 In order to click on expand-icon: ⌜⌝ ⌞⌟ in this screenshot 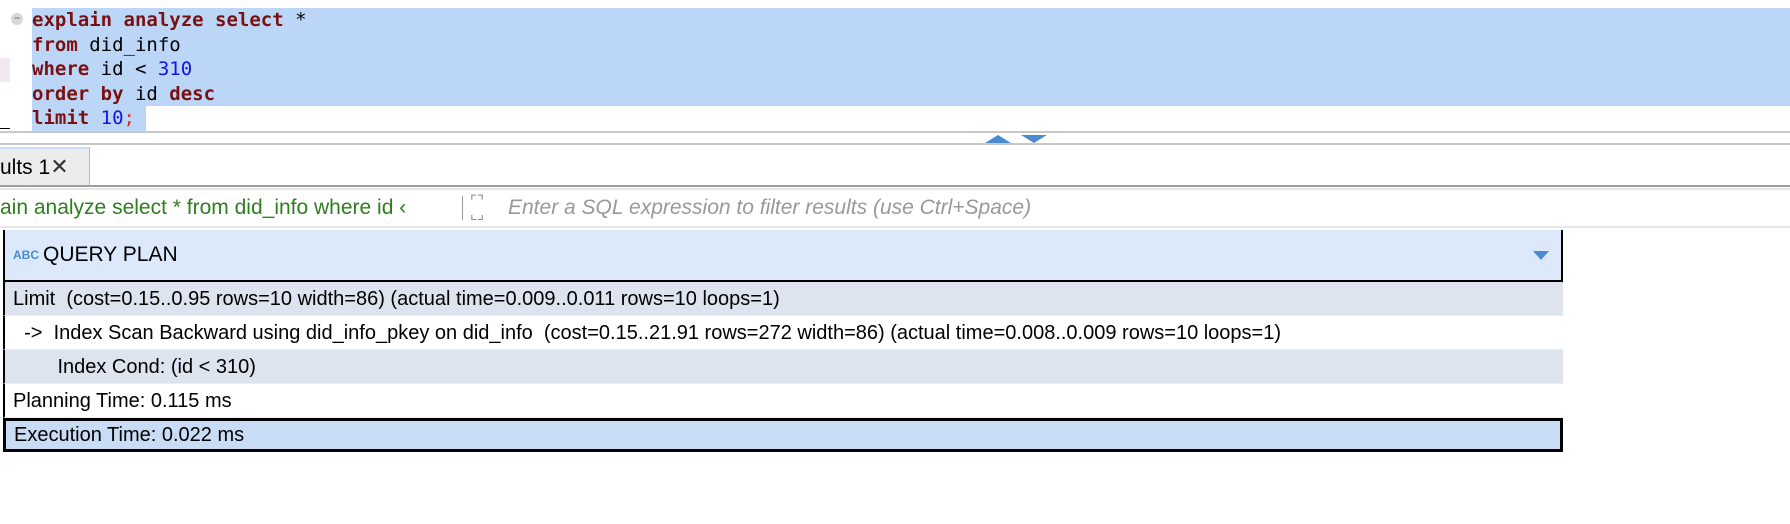, I will do `click(477, 208)`.